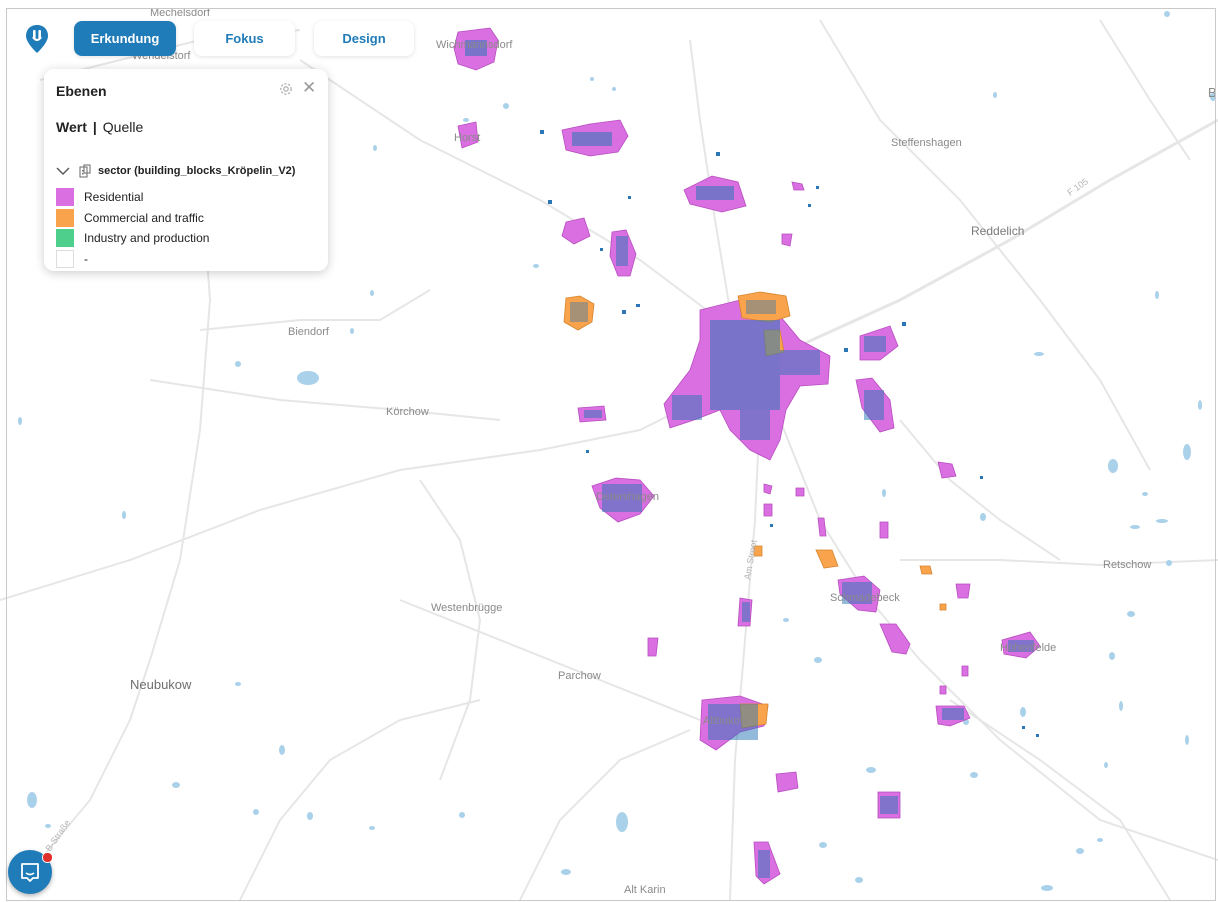  Describe the element at coordinates (47, 857) in the screenshot. I see `notification-dot` at that location.